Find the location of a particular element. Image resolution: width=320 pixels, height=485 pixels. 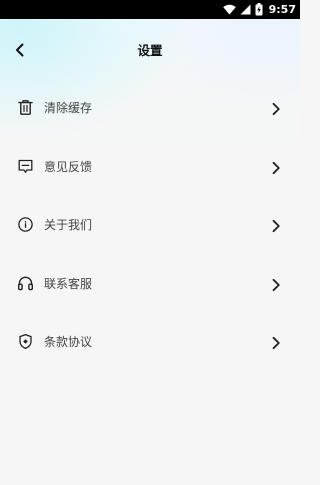

menu-item-label: 条款协议 is located at coordinates (68, 342).